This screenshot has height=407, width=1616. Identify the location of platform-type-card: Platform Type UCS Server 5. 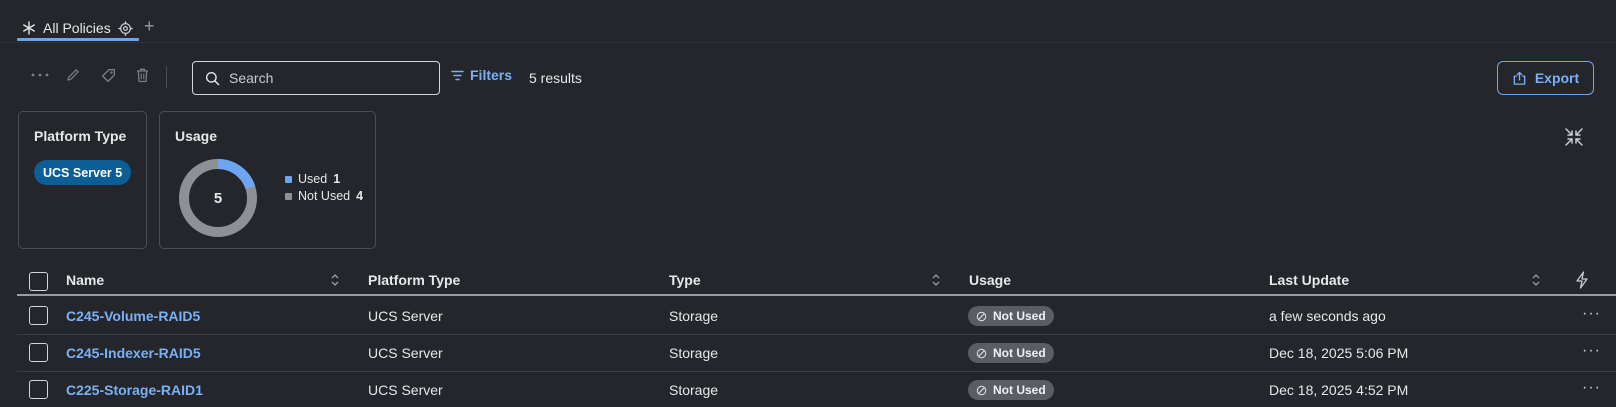
(82, 180).